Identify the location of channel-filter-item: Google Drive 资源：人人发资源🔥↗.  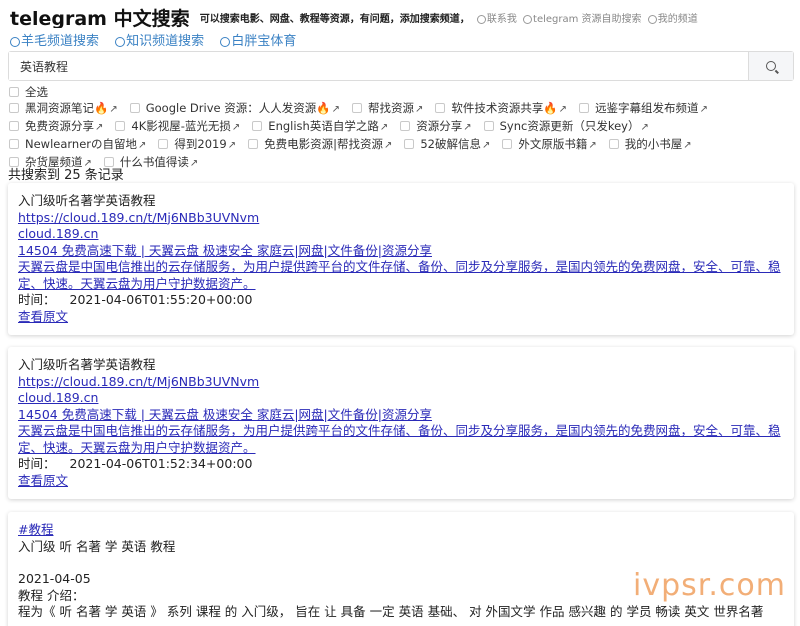
(234, 109).